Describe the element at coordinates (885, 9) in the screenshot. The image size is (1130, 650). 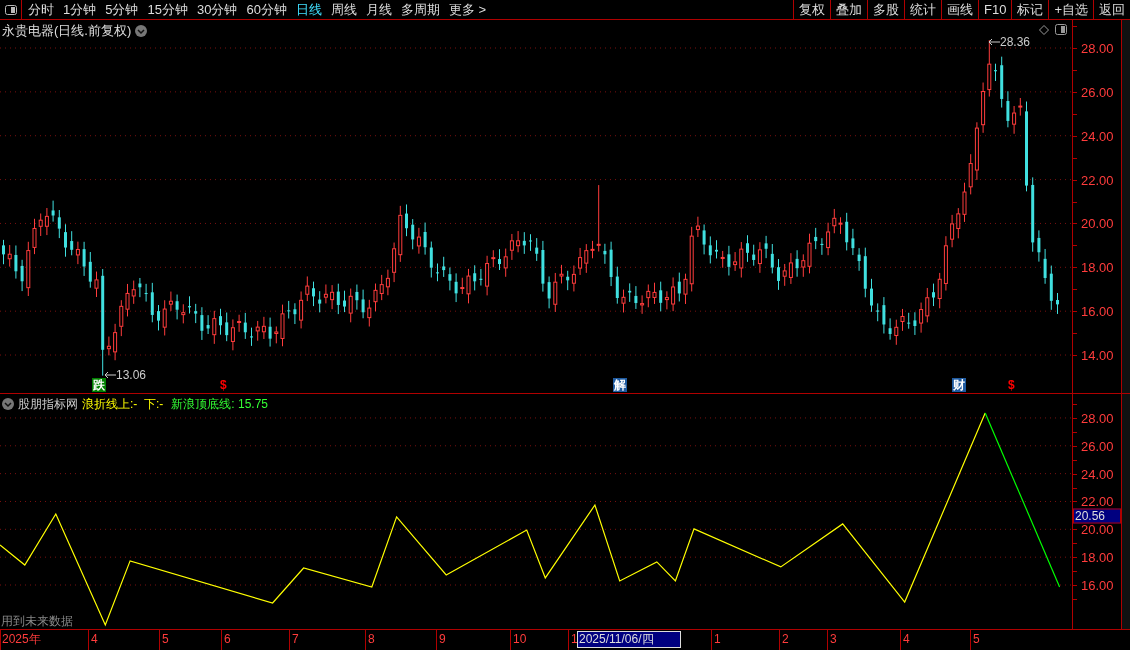
I see `toolbar-button: 多股` at that location.